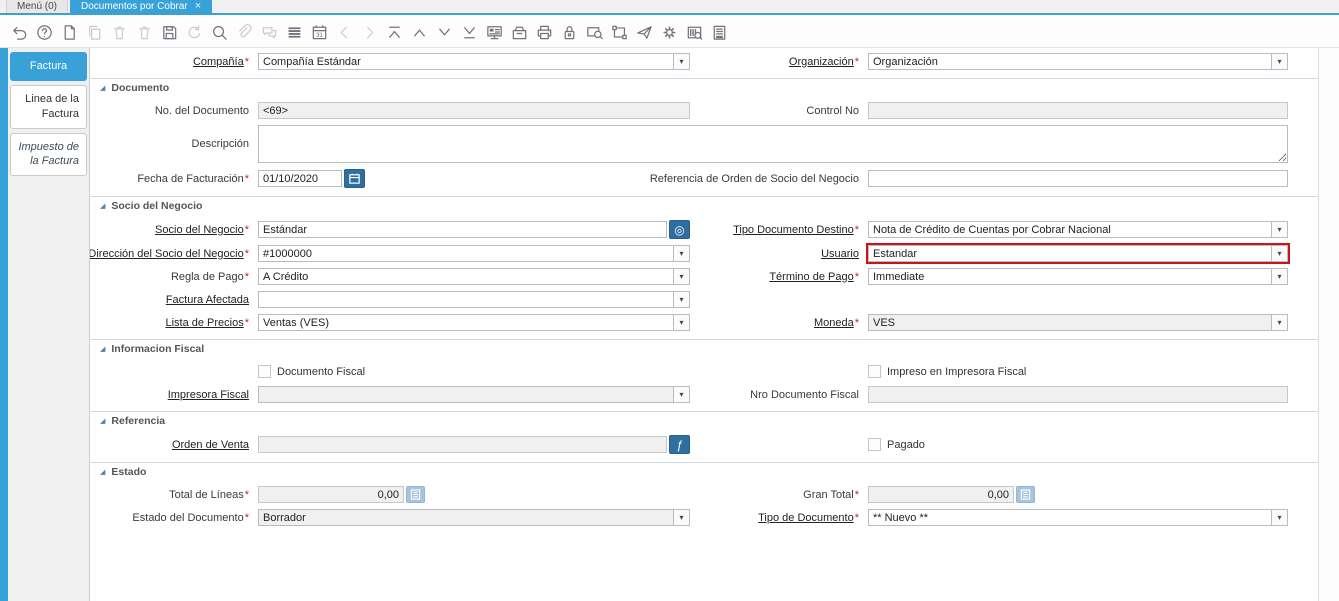 The image size is (1339, 601). What do you see at coordinates (694, 32) in the screenshot?
I see `product-info-icon` at bounding box center [694, 32].